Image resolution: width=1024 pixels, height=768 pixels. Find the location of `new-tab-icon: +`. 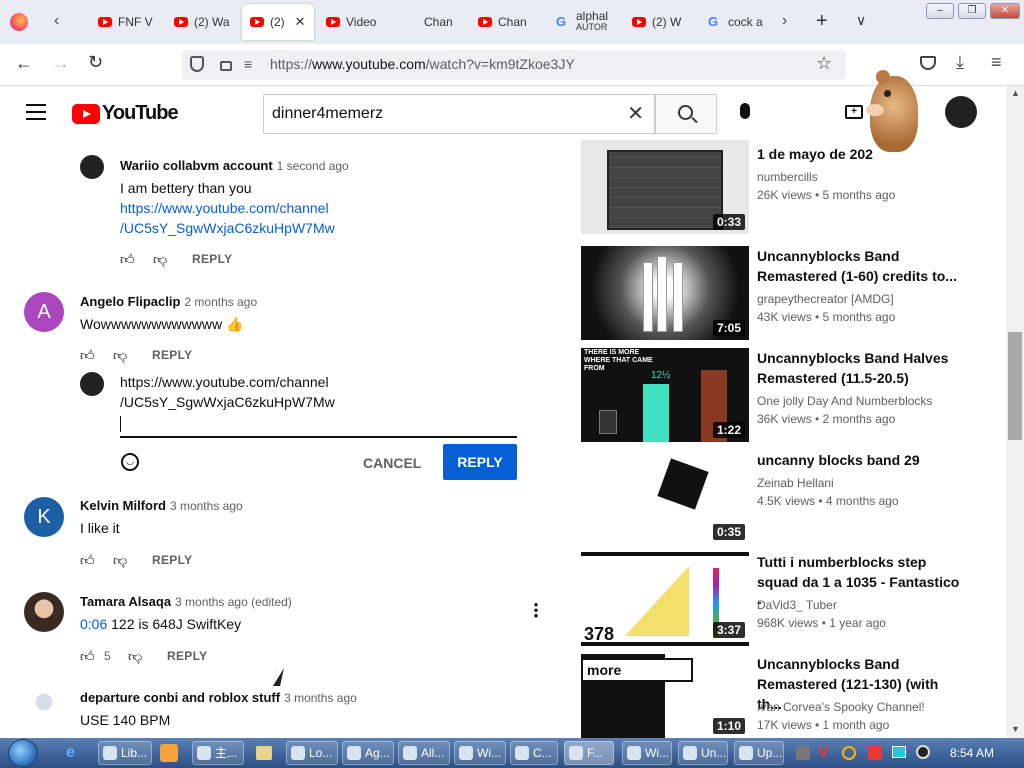

new-tab-icon: + is located at coordinates (822, 21).